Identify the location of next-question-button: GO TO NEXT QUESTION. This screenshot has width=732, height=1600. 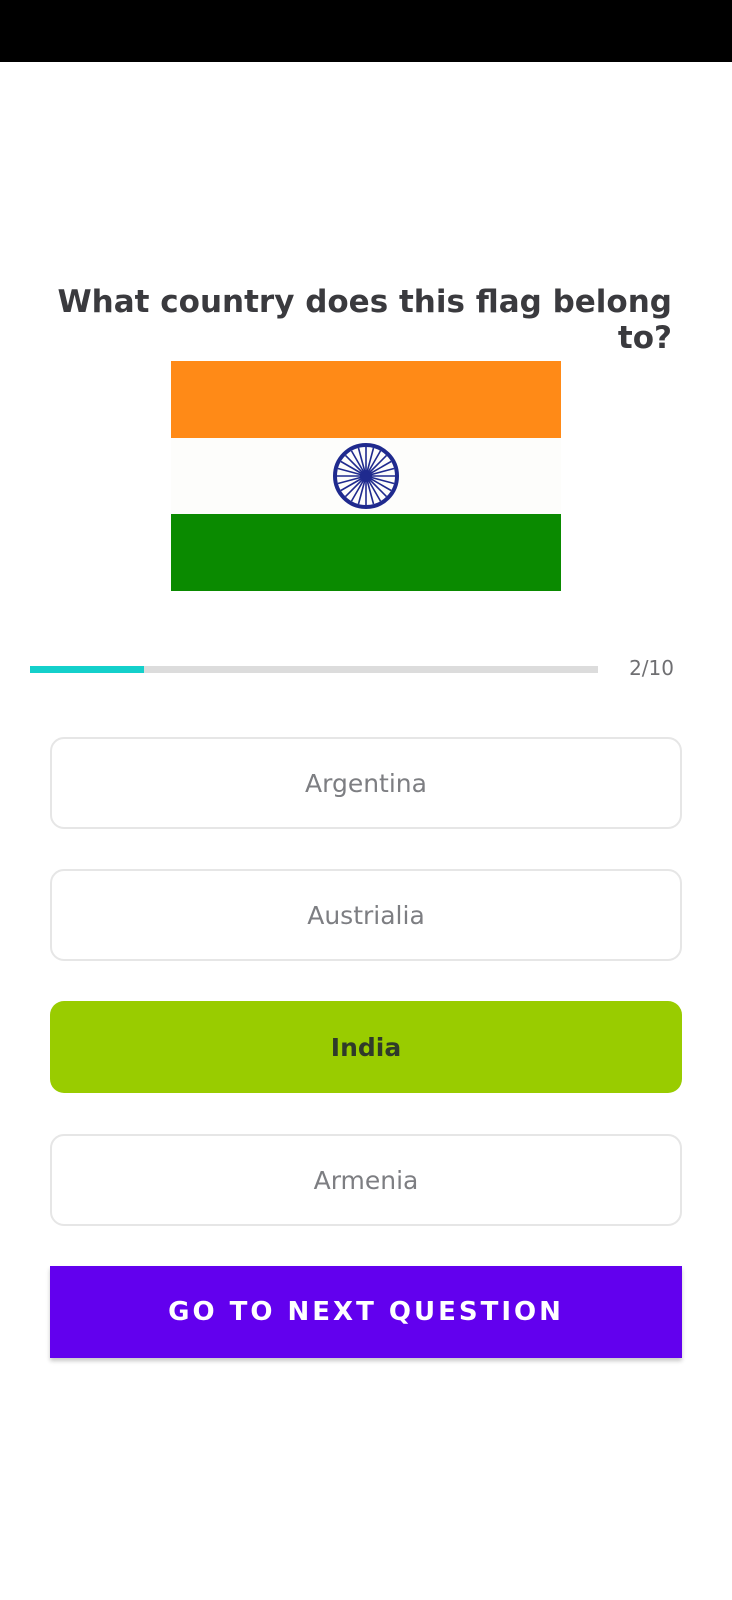
(366, 1312).